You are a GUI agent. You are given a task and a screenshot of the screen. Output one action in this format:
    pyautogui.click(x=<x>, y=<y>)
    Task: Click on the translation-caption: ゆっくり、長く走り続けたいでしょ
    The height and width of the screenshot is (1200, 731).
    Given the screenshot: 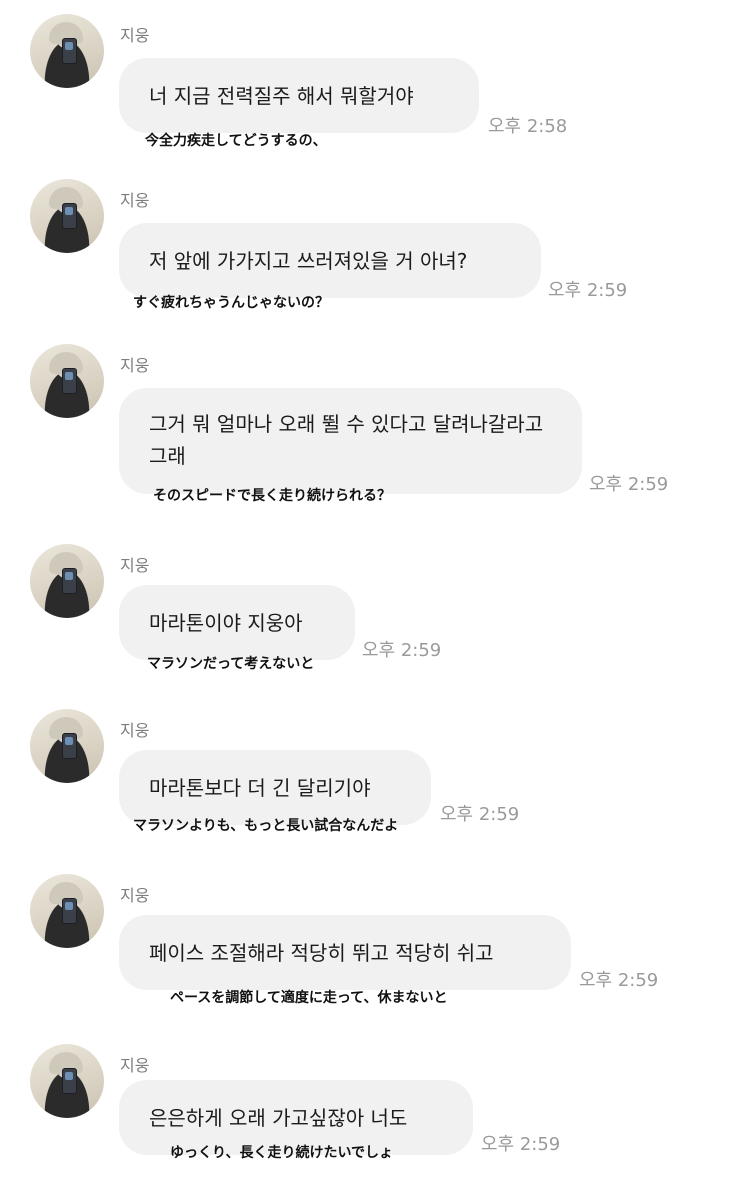 What is the action you would take?
    pyautogui.click(x=282, y=1153)
    